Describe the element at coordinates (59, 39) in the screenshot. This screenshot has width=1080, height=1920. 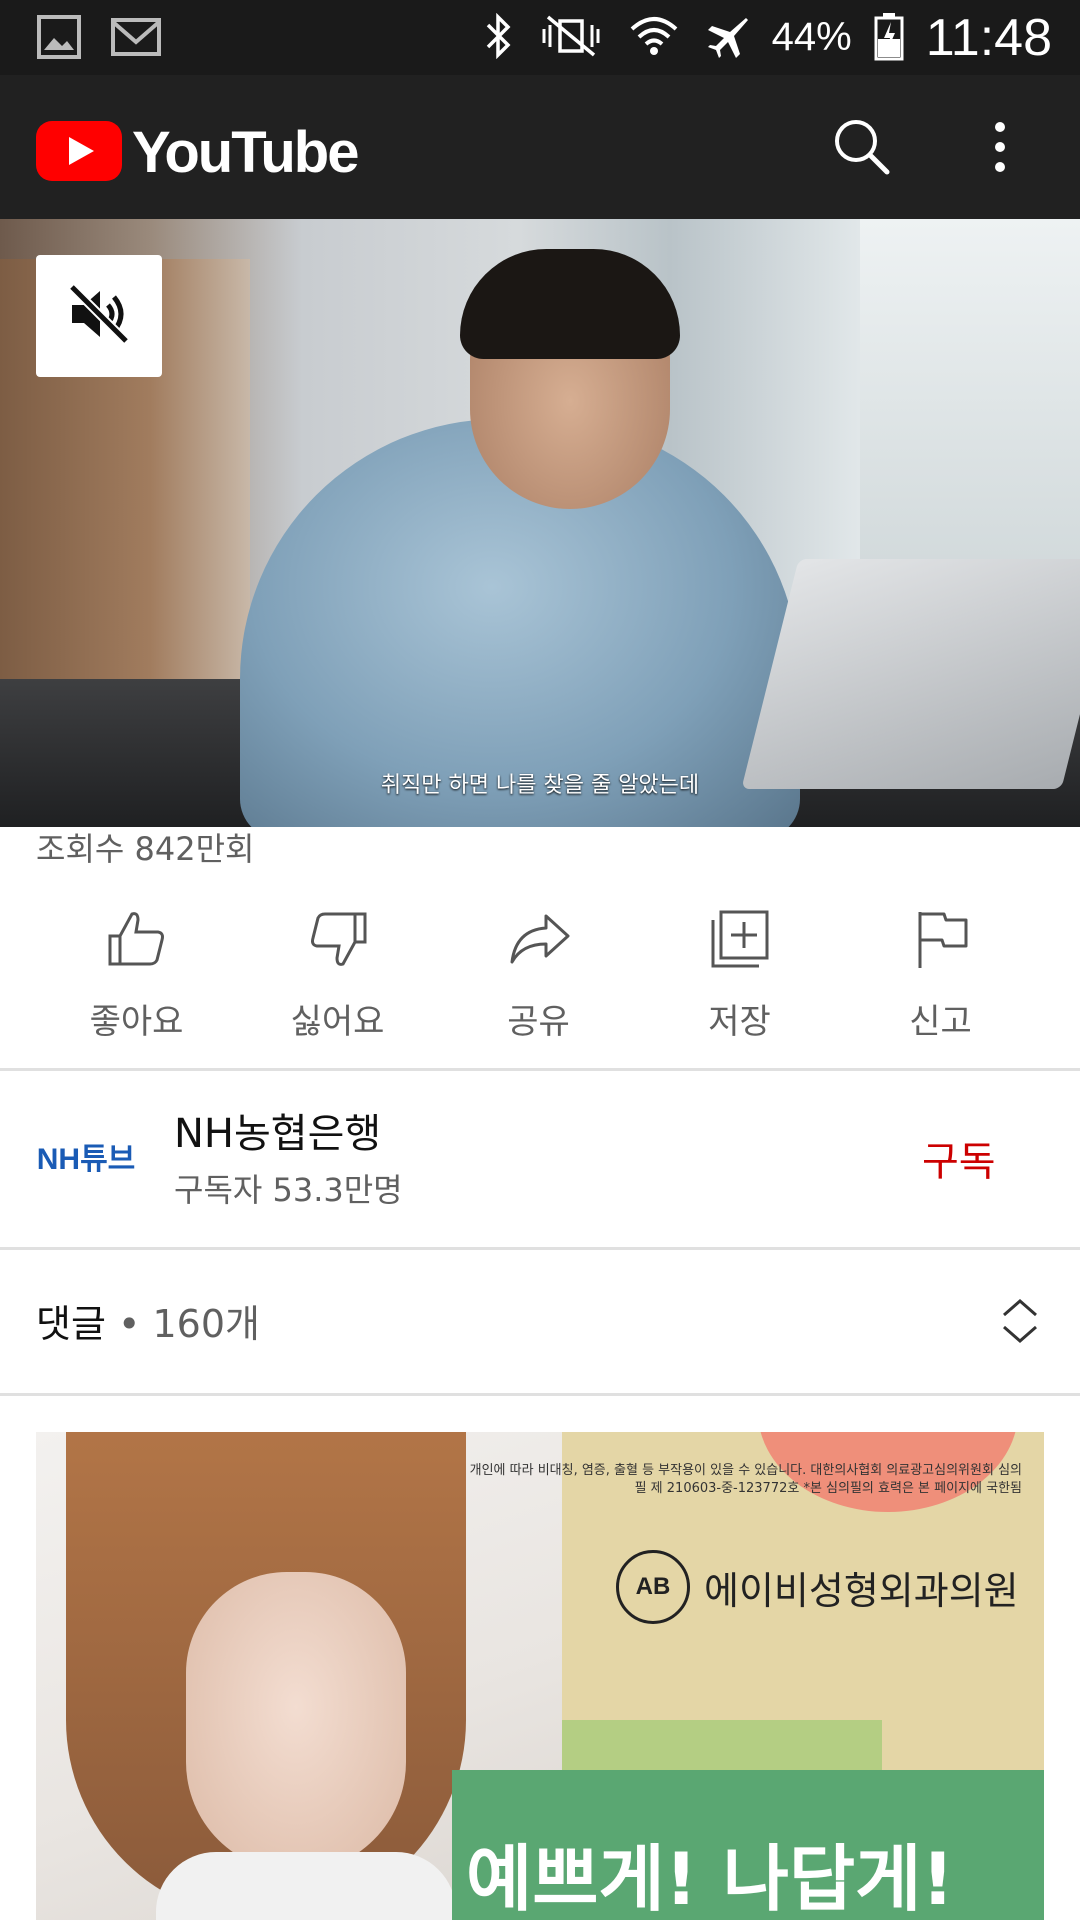
I see `gallery-icon` at that location.